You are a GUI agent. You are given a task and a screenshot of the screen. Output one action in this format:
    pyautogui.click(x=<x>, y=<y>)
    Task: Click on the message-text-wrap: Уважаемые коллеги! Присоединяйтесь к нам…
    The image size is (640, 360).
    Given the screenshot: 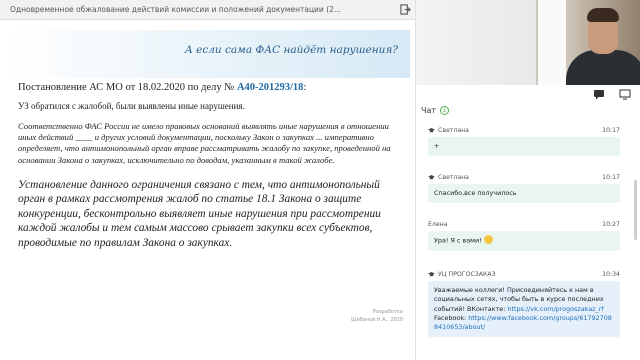 What is the action you would take?
    pyautogui.click(x=524, y=309)
    